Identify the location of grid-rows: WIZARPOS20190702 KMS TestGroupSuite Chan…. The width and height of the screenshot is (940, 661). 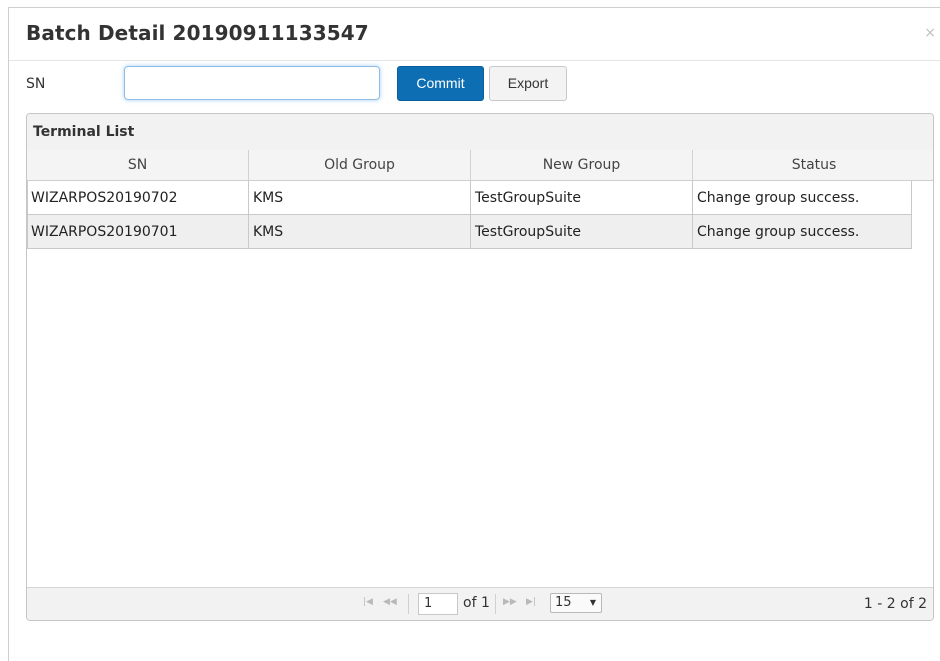
(469, 215).